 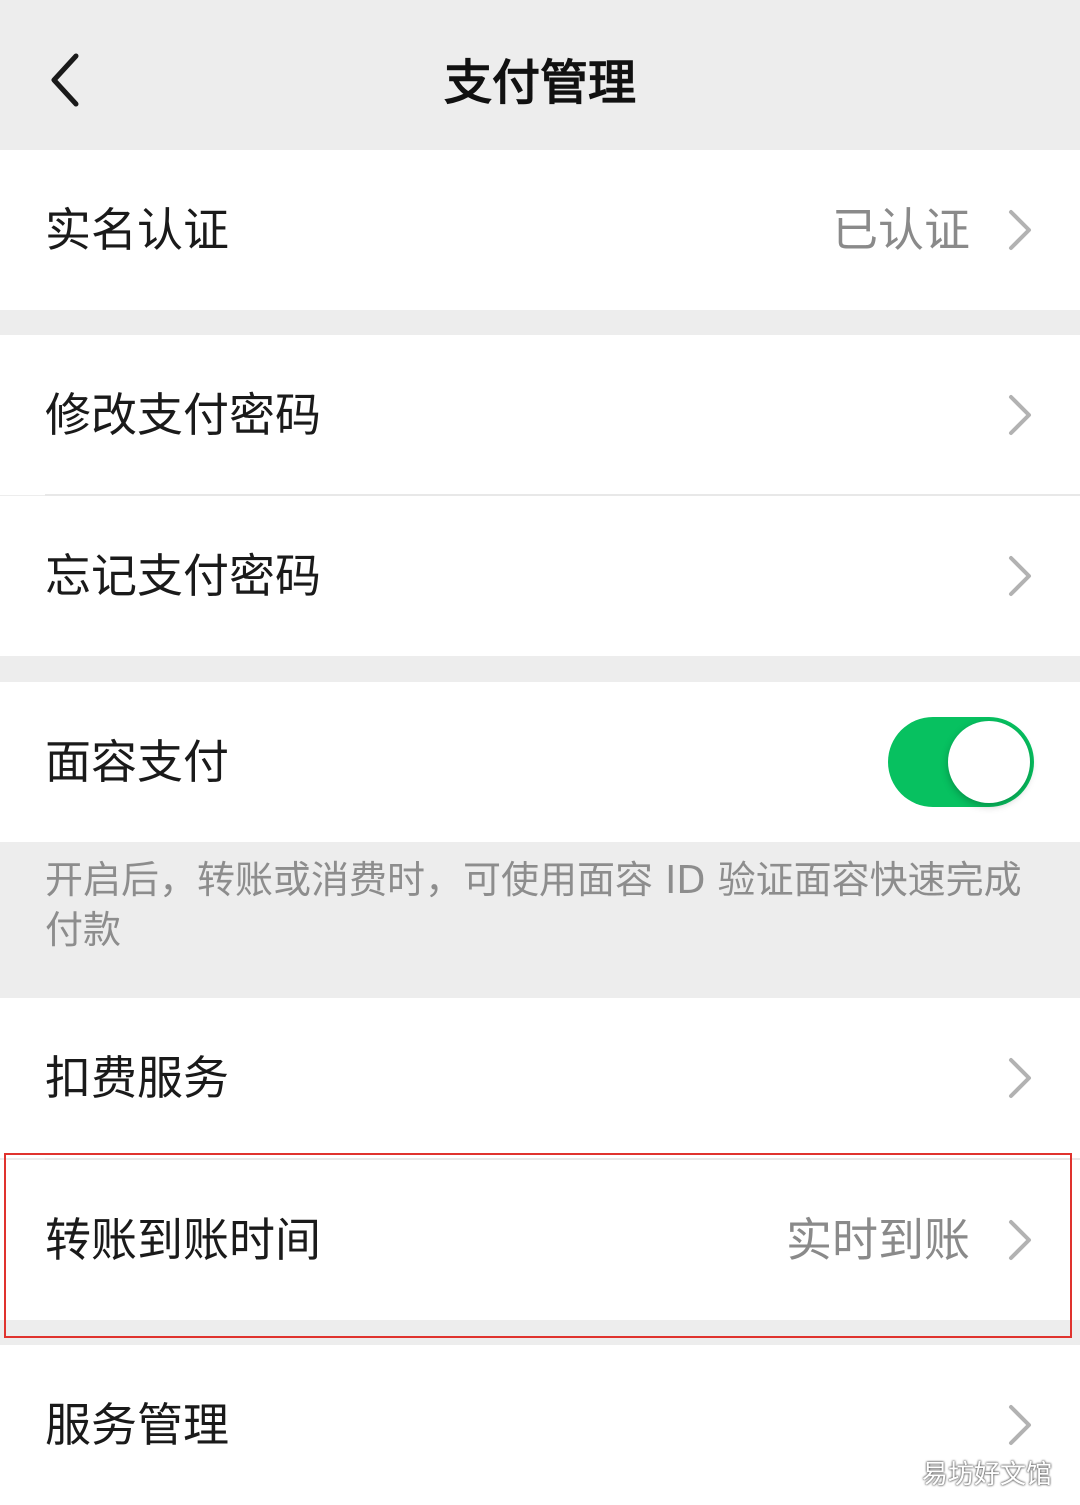 I want to click on cell-label: 面容支付, so click(x=137, y=762).